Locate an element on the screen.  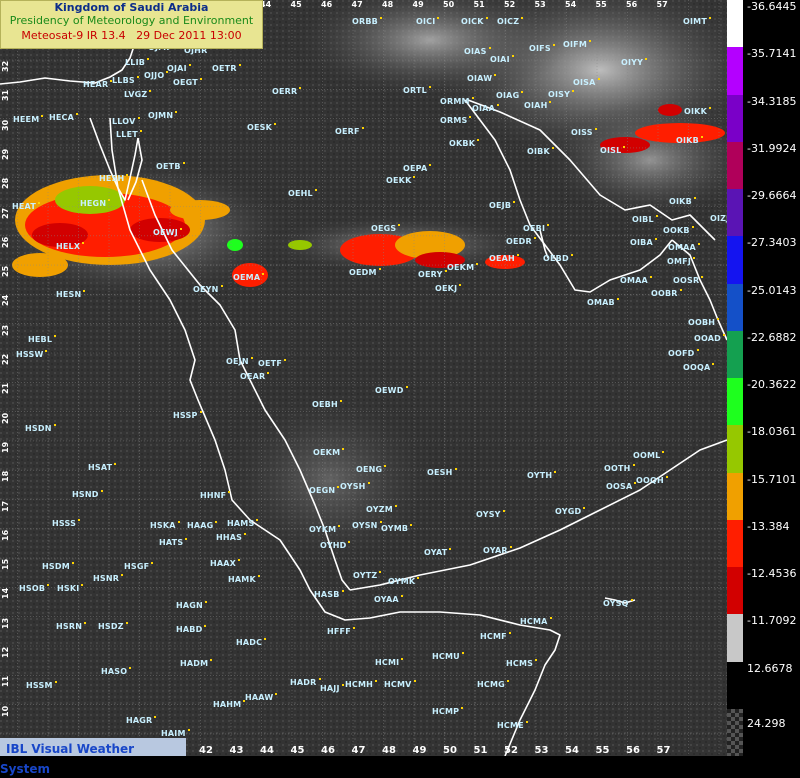
station-code: OEBD is located at coordinates (556, 258).